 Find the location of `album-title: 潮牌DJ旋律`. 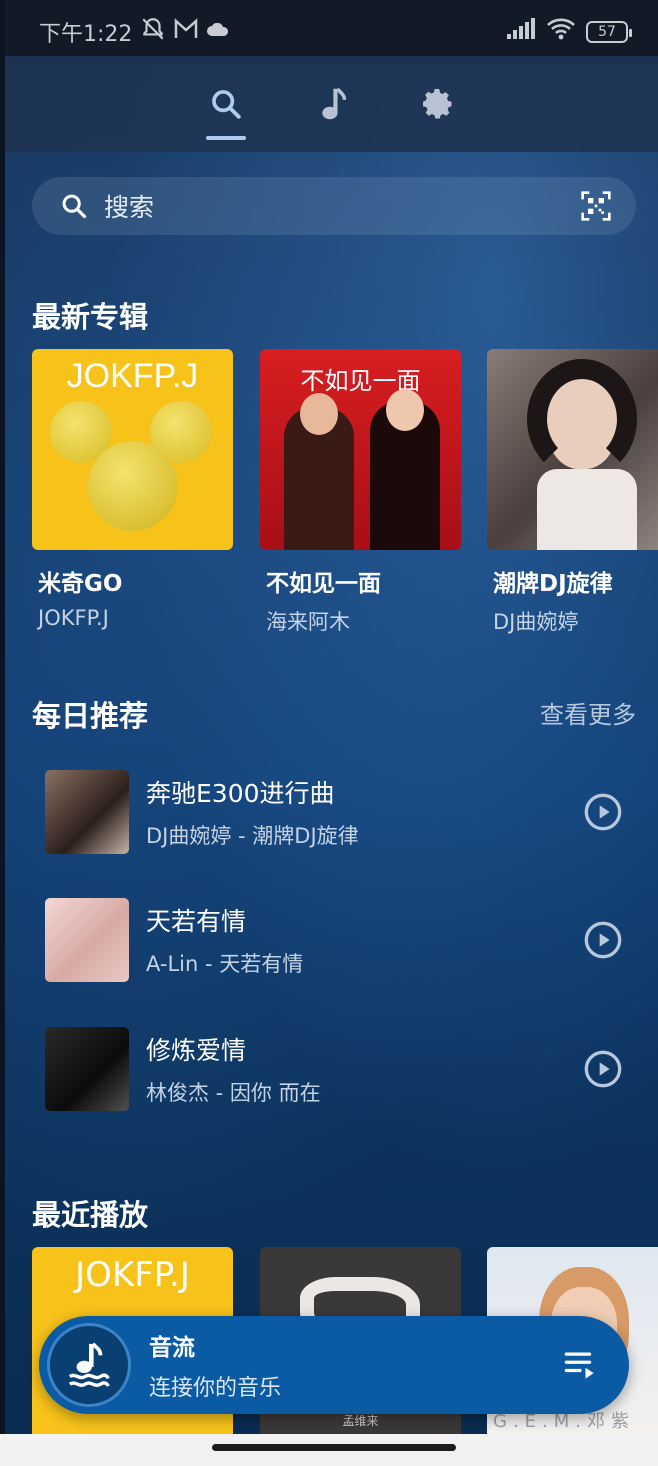

album-title: 潮牌DJ旋律 is located at coordinates (553, 584).